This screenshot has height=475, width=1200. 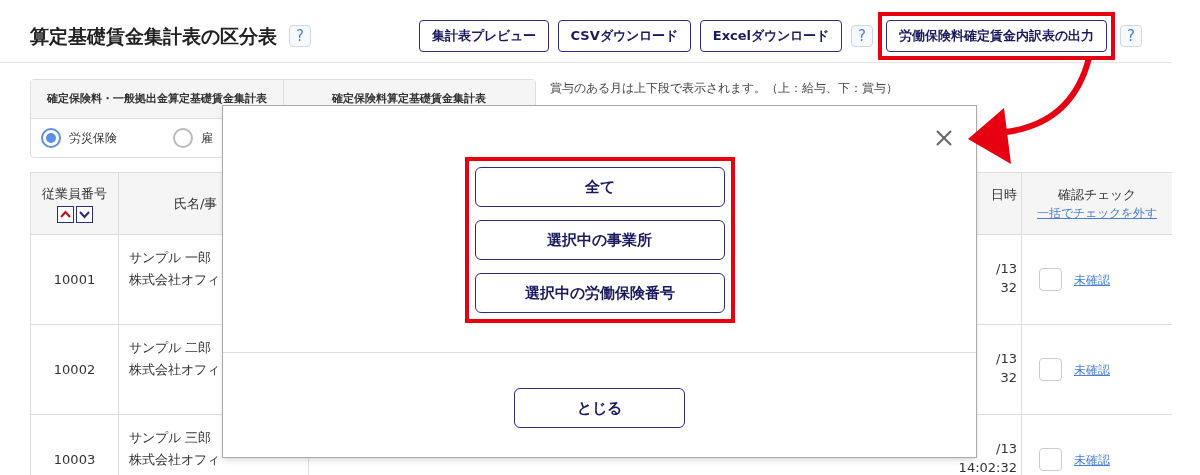 What do you see at coordinates (770, 36) in the screenshot?
I see `toolbar-button: Excelダウンロード` at bounding box center [770, 36].